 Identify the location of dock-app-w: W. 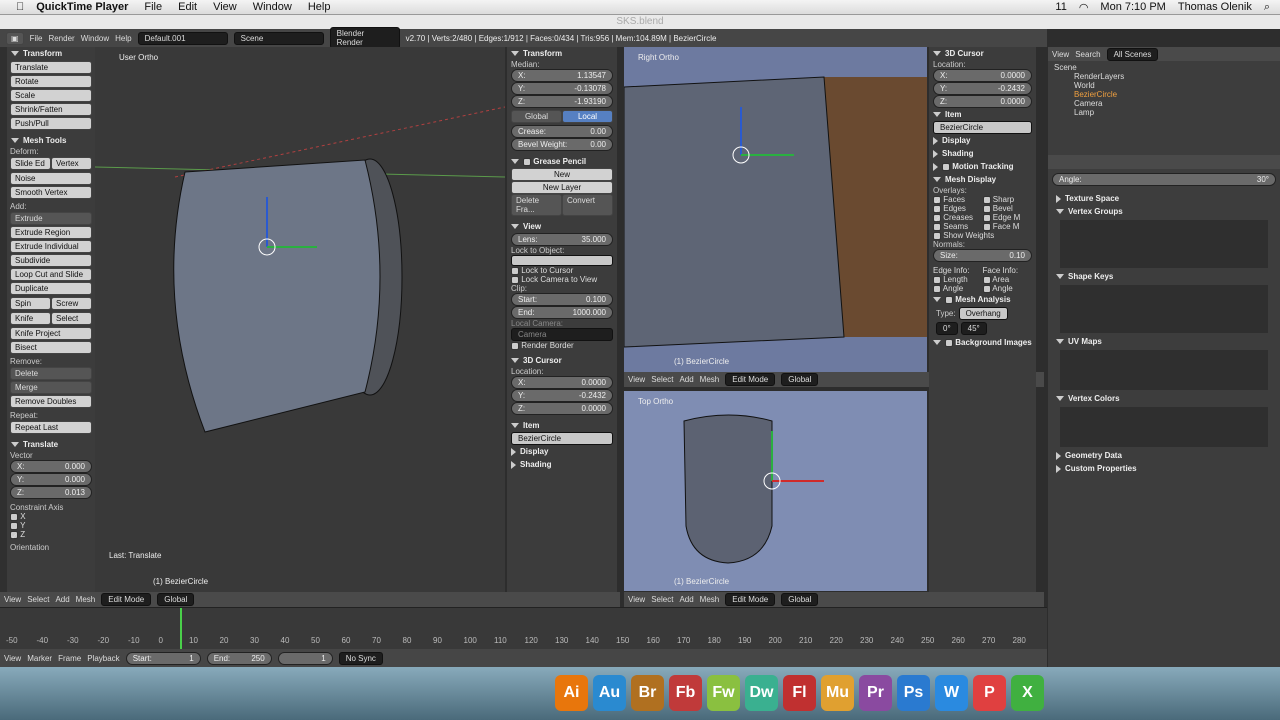
(951, 693).